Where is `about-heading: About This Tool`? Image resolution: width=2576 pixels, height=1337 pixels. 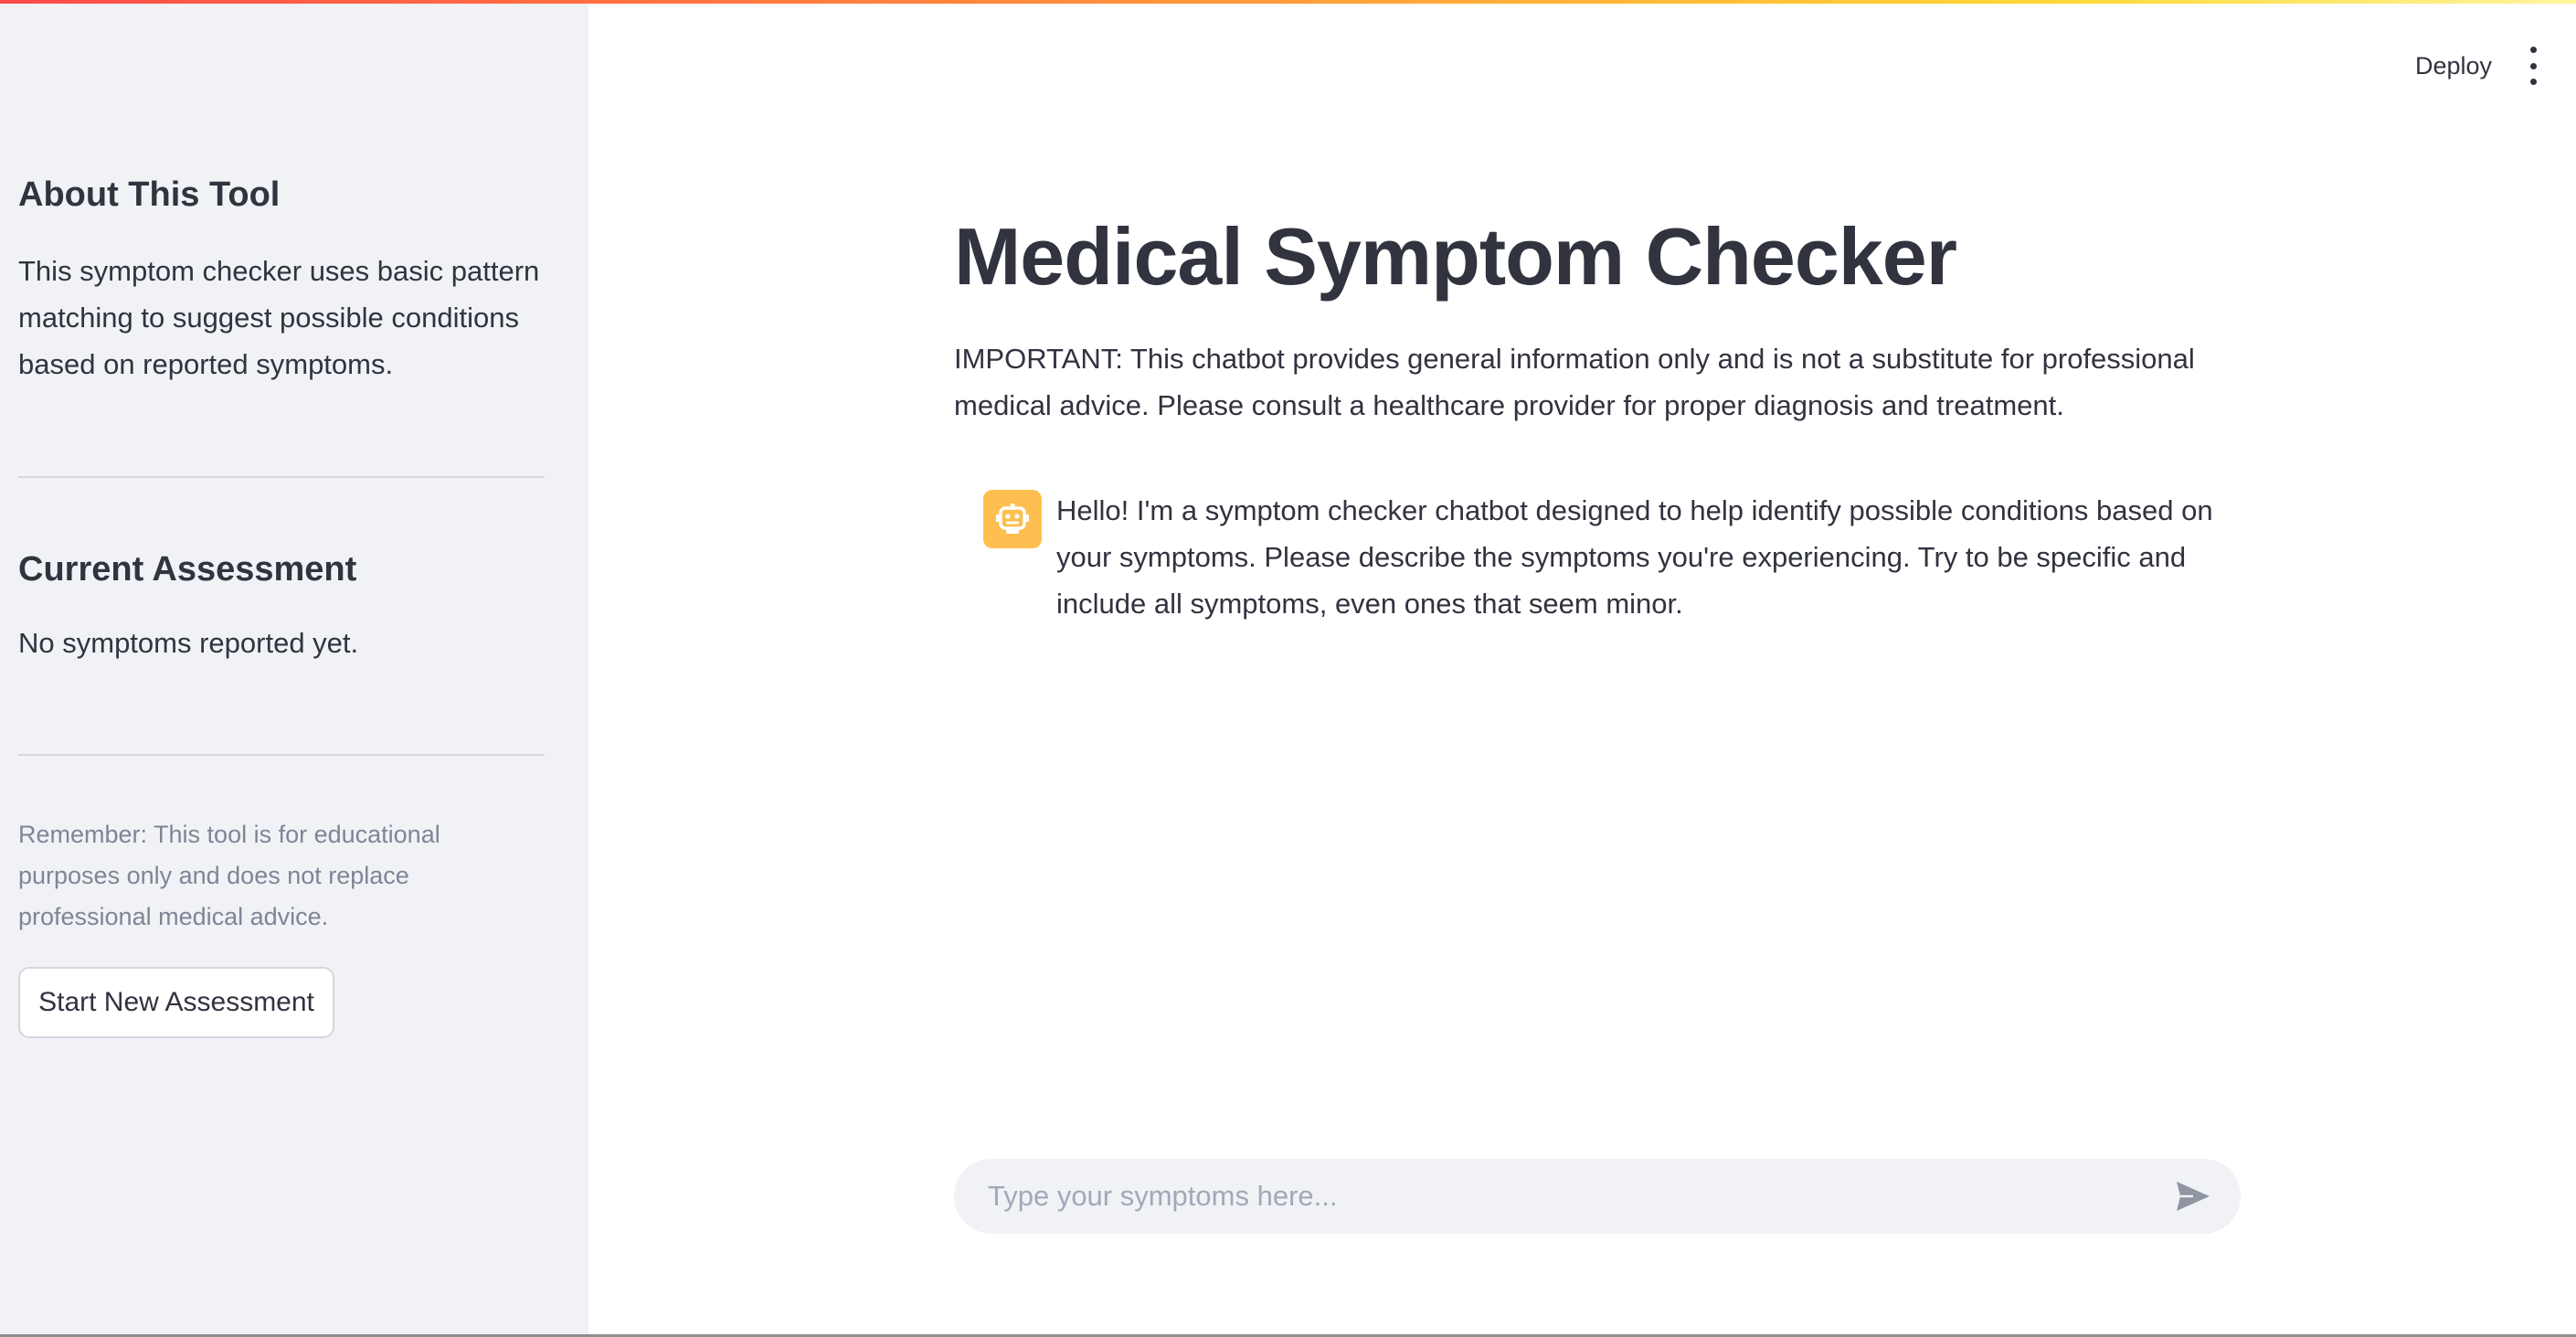 about-heading: About This Tool is located at coordinates (149, 194).